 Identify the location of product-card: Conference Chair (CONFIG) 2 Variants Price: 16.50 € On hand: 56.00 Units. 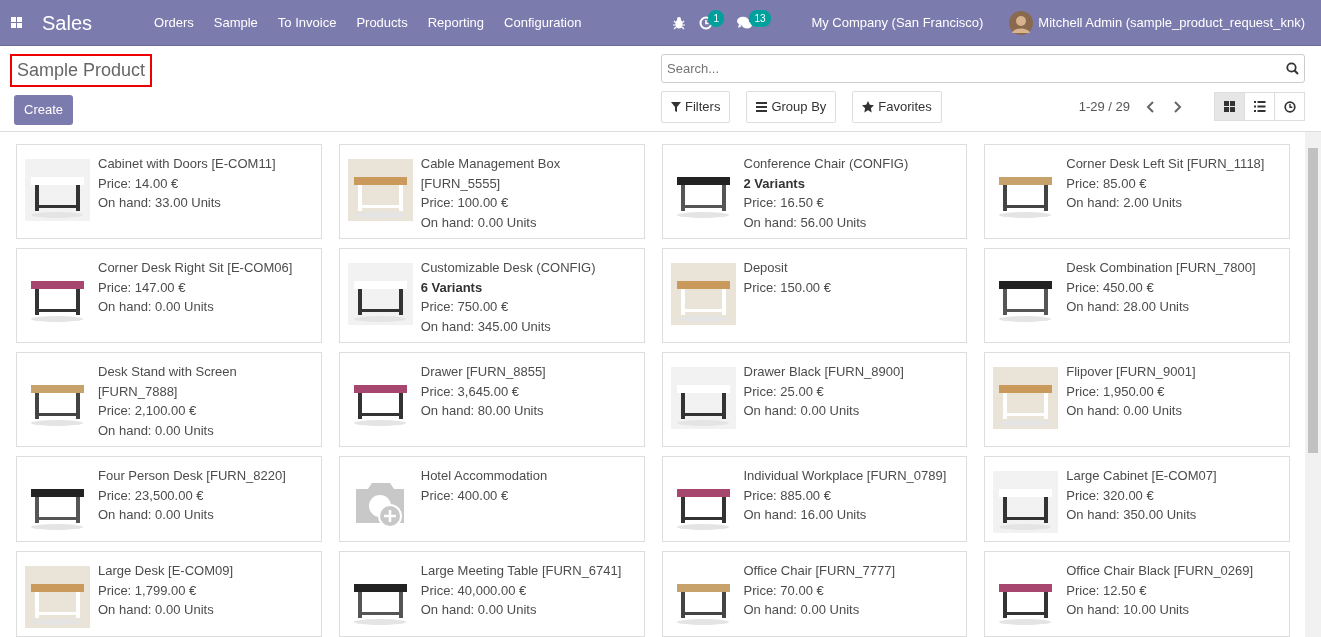
(814, 191).